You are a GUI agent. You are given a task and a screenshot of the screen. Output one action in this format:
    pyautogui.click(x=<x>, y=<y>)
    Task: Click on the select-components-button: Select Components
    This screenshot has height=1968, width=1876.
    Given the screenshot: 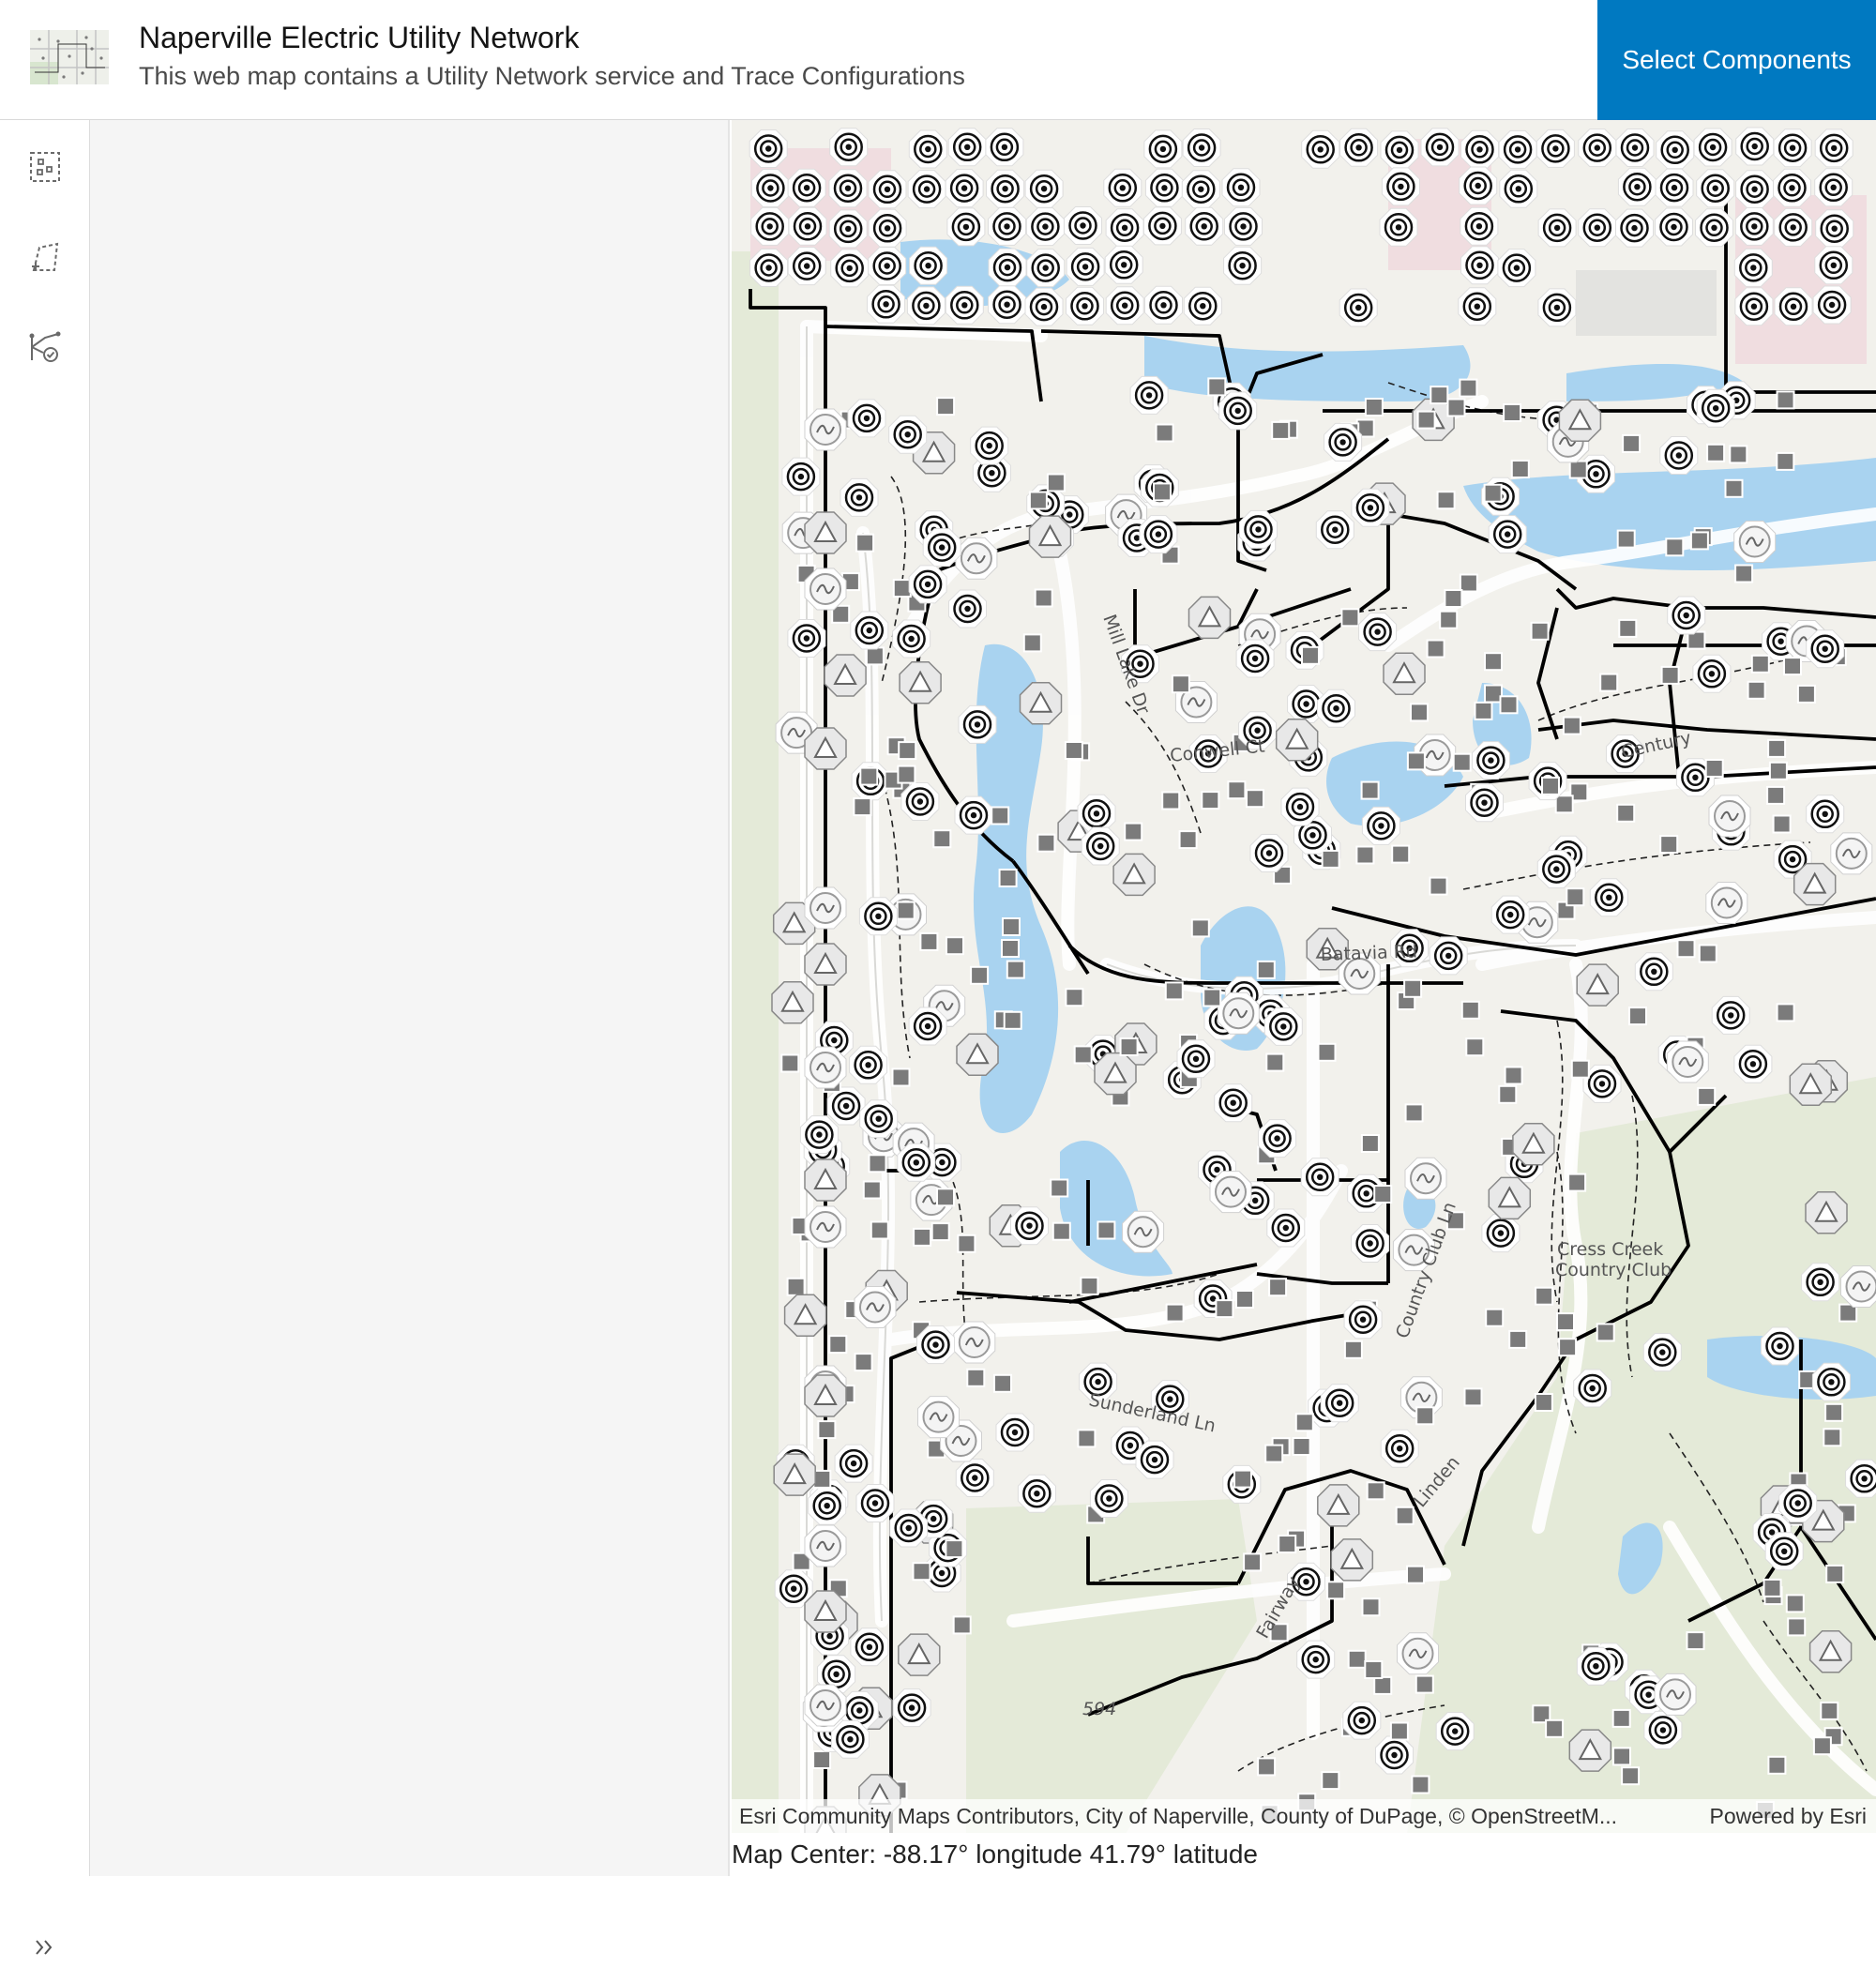 What is the action you would take?
    pyautogui.click(x=1736, y=60)
    